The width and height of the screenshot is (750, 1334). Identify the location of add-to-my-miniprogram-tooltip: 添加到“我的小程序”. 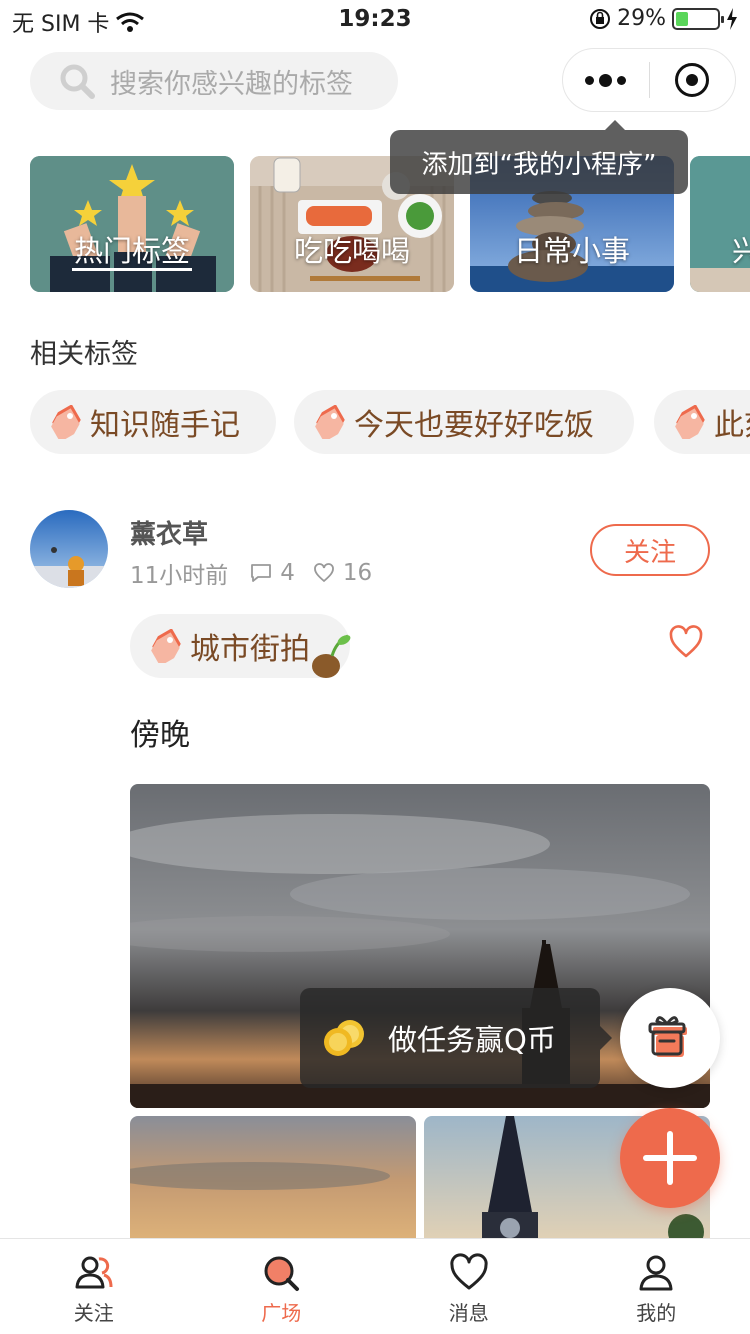
(539, 157).